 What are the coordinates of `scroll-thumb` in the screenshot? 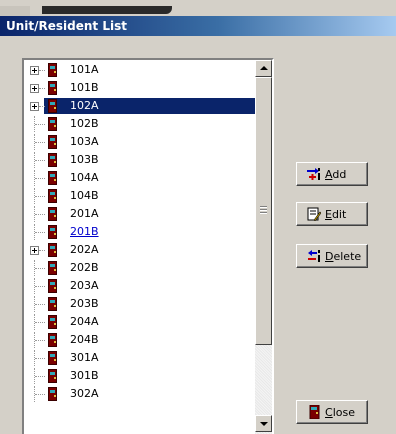 It's located at (263, 211).